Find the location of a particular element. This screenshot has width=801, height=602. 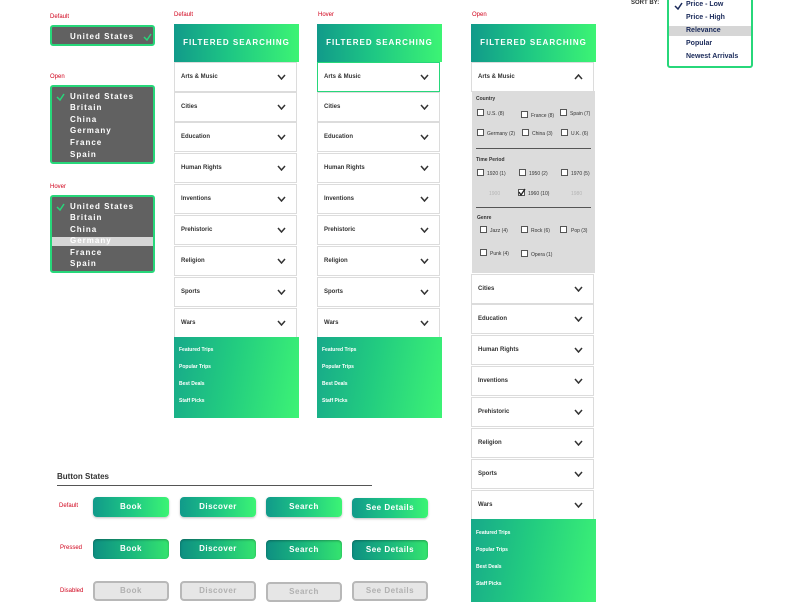

book-button: Book is located at coordinates (131, 507).